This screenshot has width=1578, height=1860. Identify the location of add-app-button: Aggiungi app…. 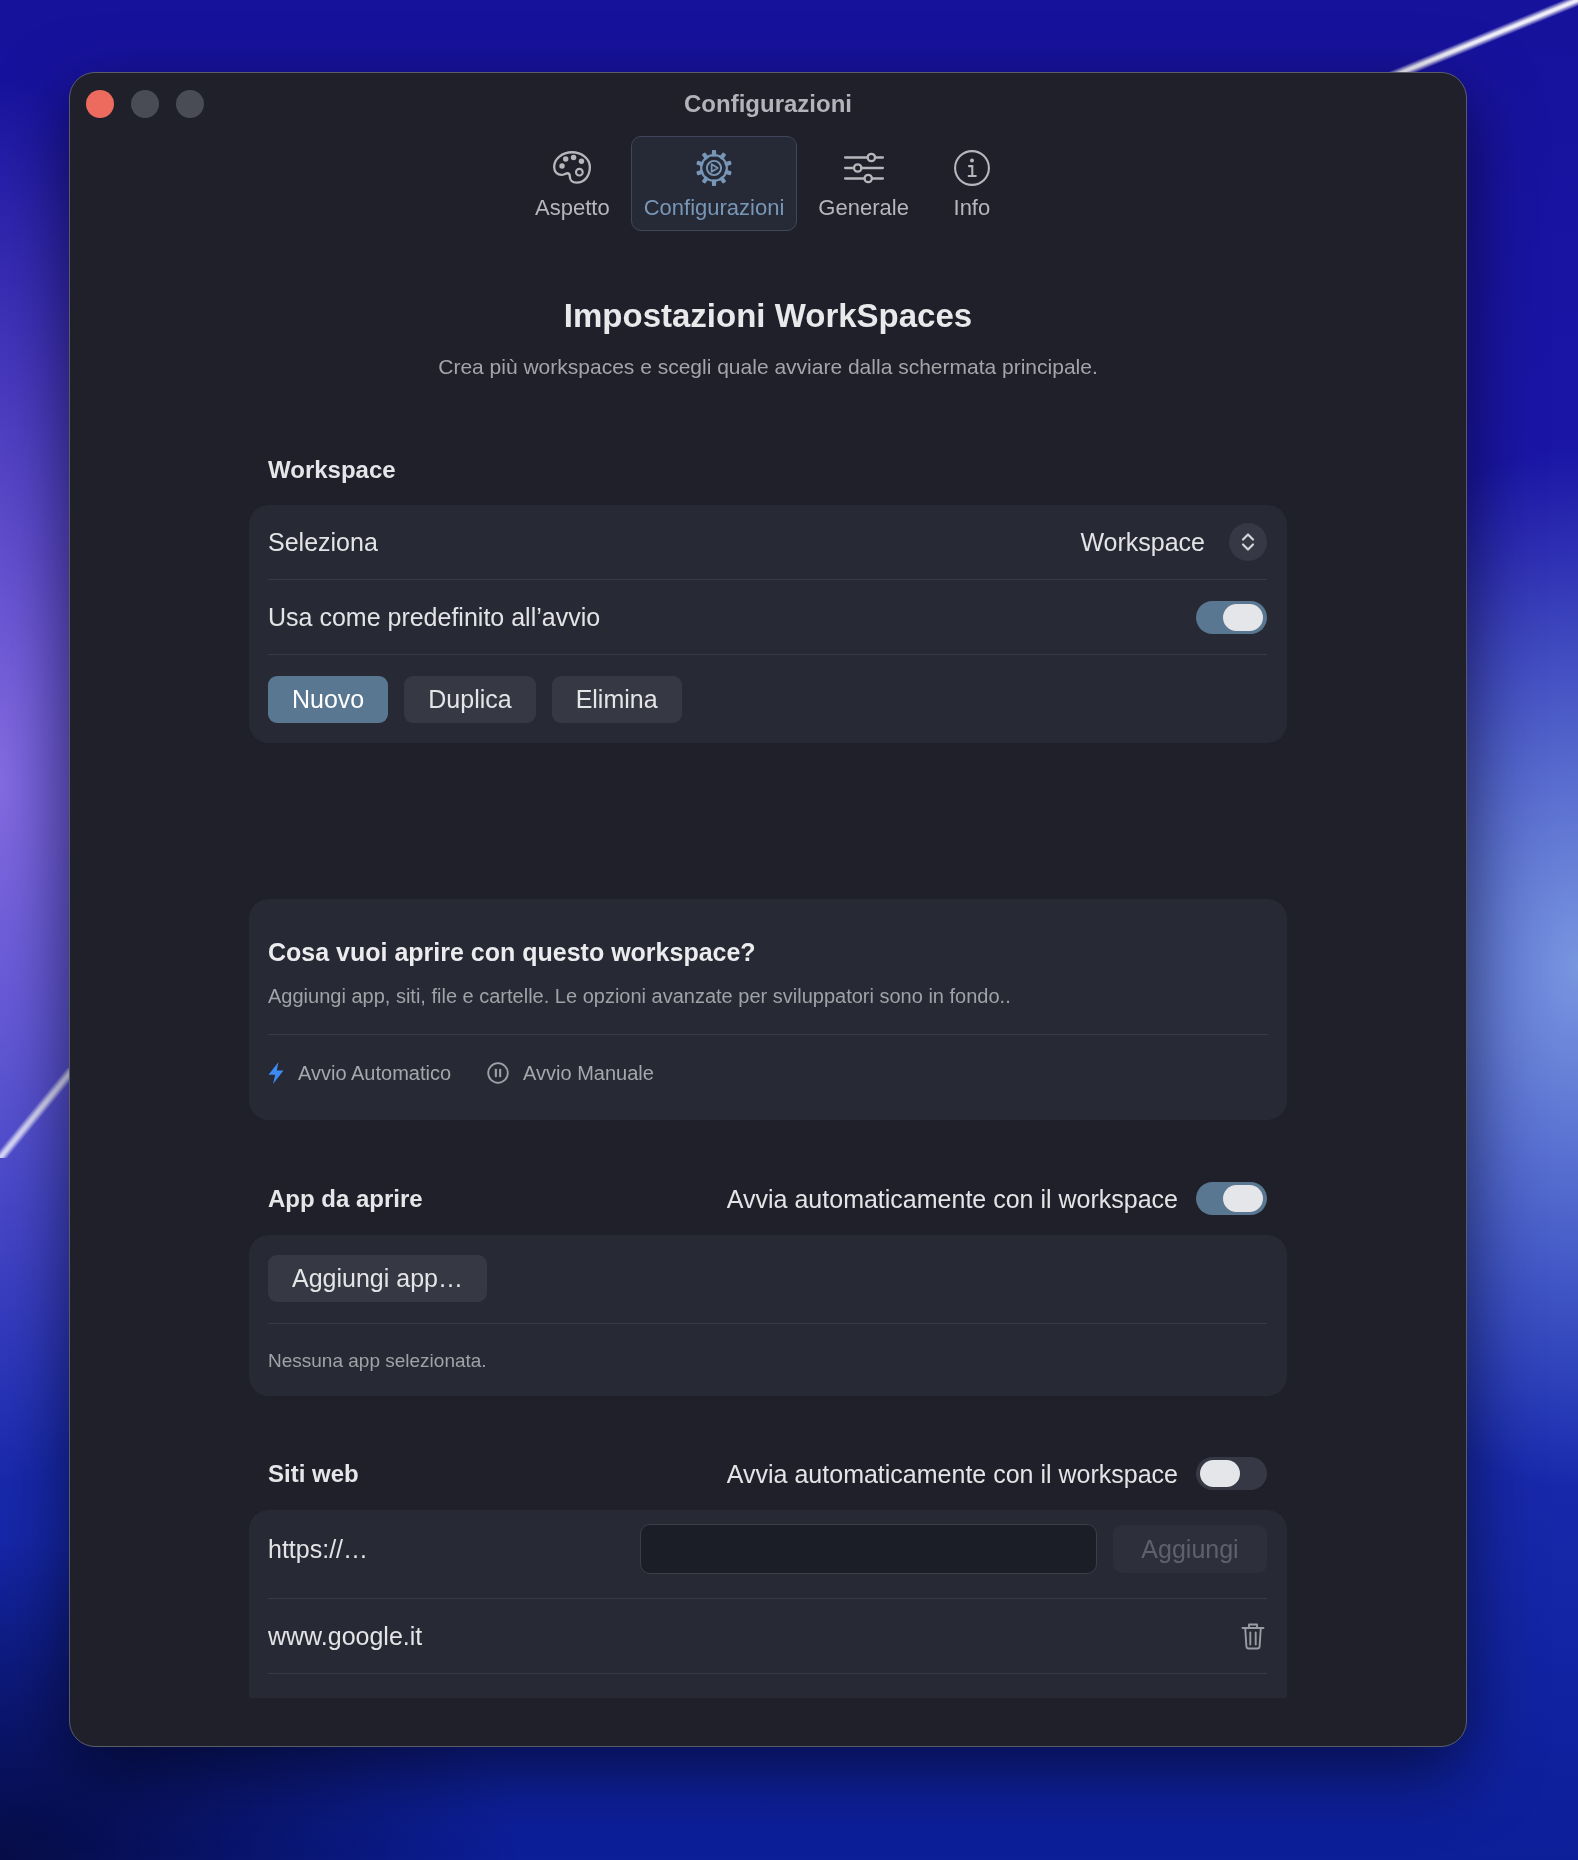
(377, 1278).